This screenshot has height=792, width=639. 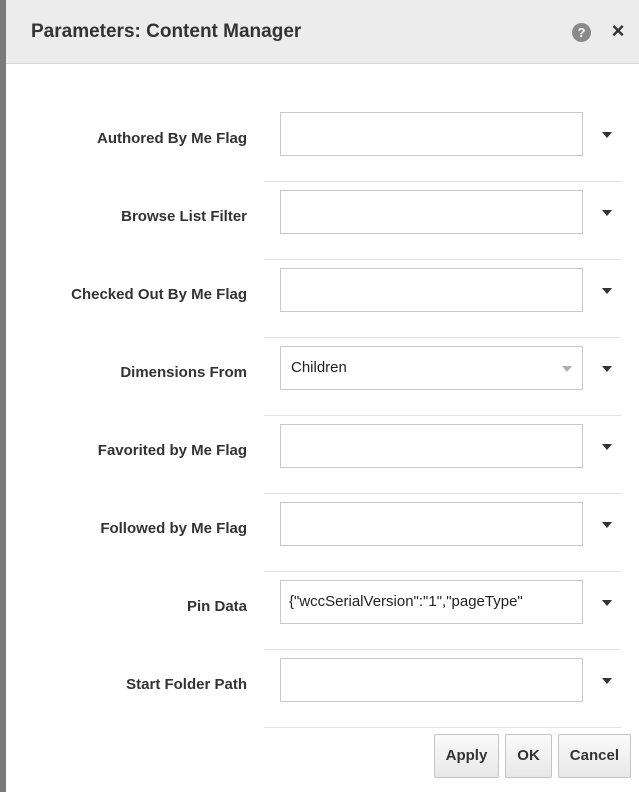 What do you see at coordinates (431, 446) in the screenshot?
I see `favorited-by-me-flag-input` at bounding box center [431, 446].